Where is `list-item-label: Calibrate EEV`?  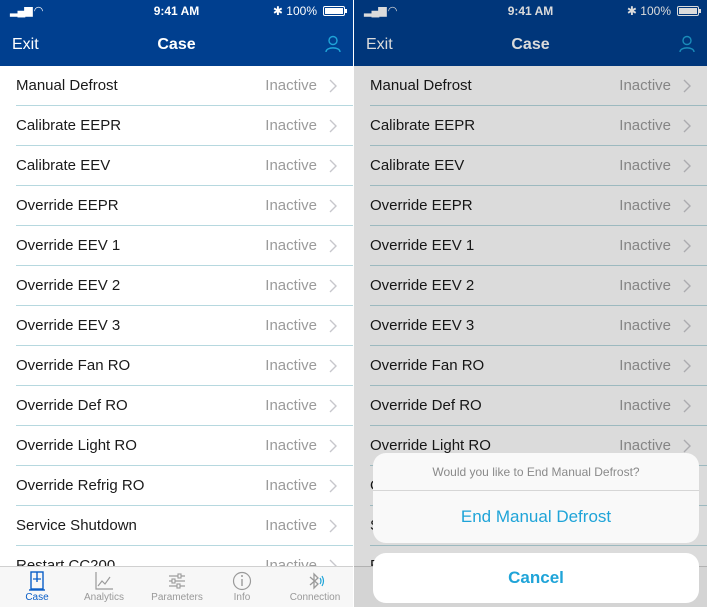
list-item-label: Calibrate EEV is located at coordinates (63, 165).